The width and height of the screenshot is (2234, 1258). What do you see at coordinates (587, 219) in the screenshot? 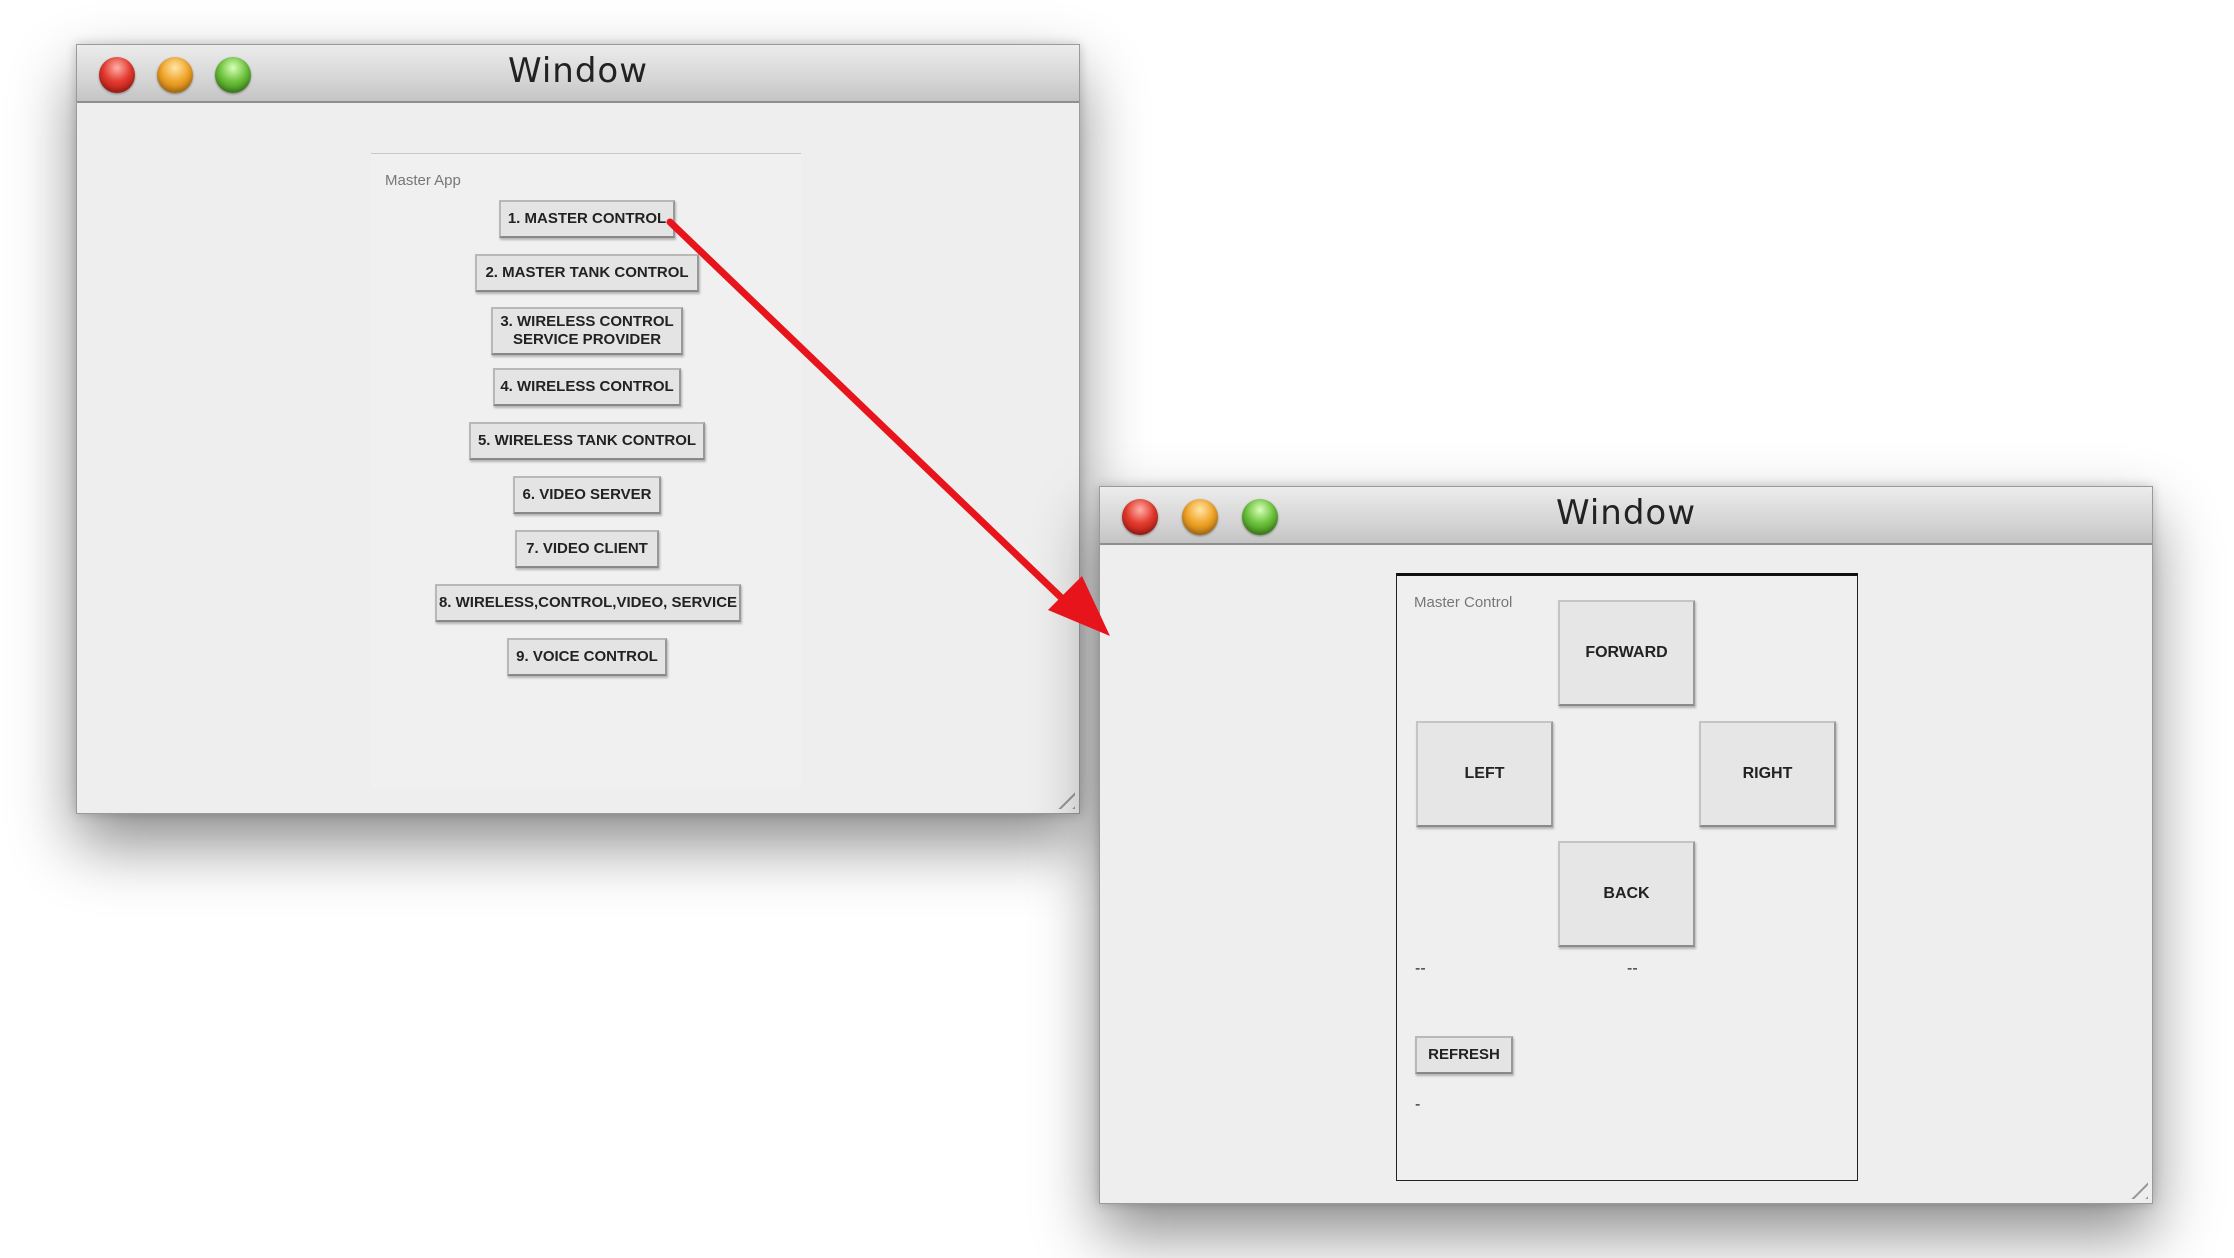
I see `master-control-button: 1. MASTER CONTROL` at bounding box center [587, 219].